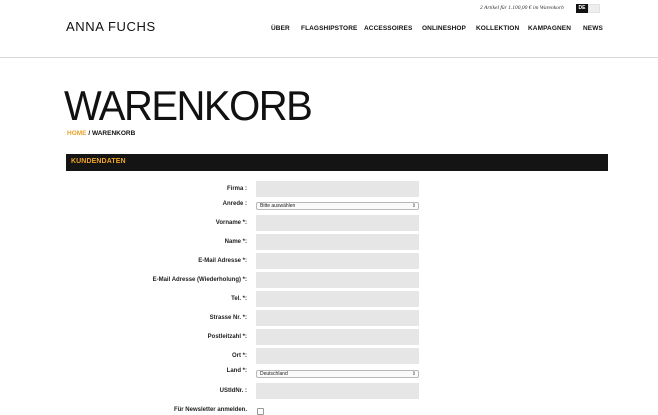  What do you see at coordinates (337, 189) in the screenshot?
I see `firma-field` at bounding box center [337, 189].